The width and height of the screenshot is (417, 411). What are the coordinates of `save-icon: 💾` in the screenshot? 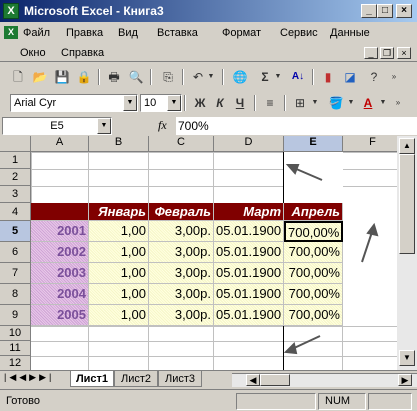 It's located at (62, 77).